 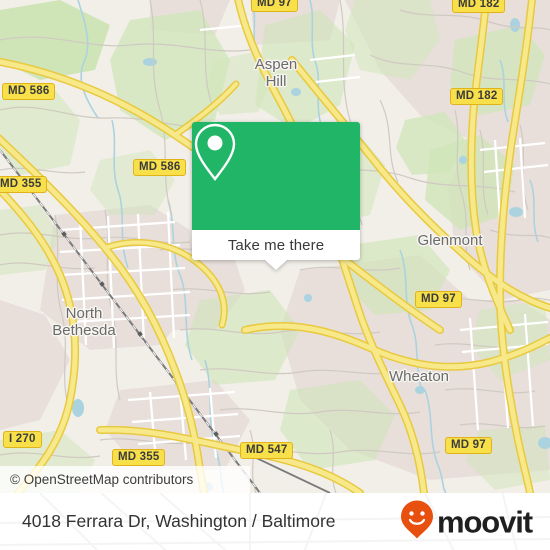 I want to click on take-me-there-label: Take me there, so click(x=276, y=245).